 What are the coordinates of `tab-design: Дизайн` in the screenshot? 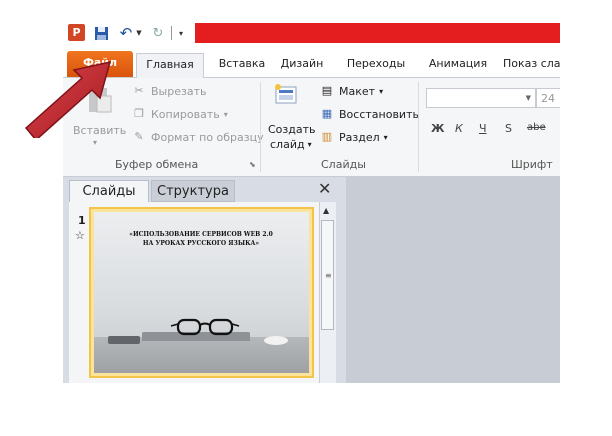 It's located at (302, 65).